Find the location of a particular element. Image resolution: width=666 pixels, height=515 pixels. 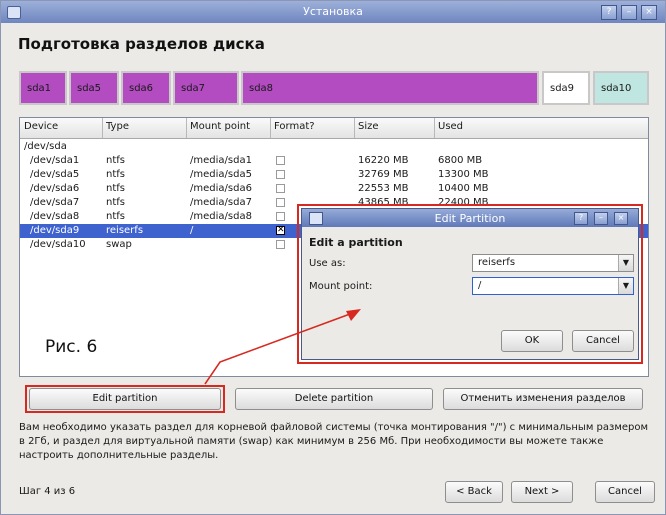

callout-arrow is located at coordinates (282, 347).